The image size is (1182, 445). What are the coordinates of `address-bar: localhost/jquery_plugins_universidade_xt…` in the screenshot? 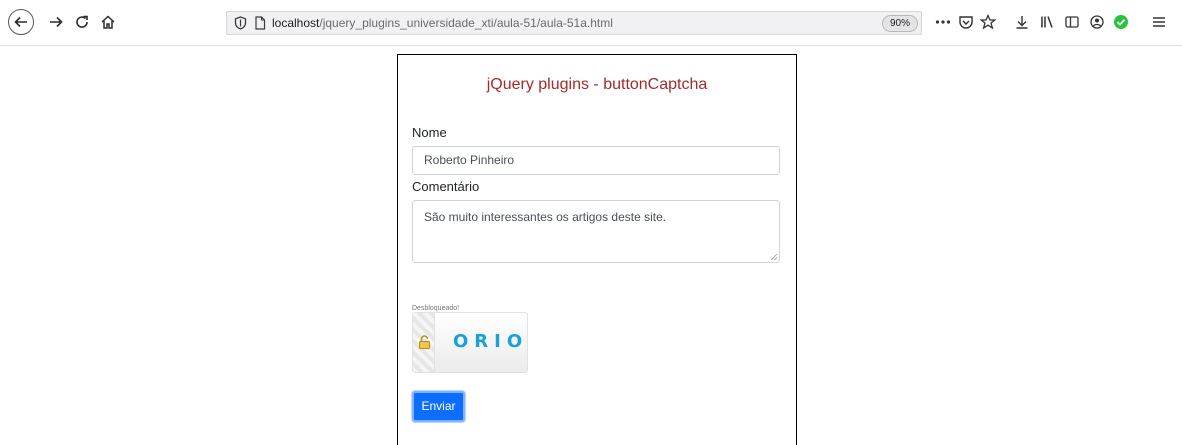 It's located at (574, 23).